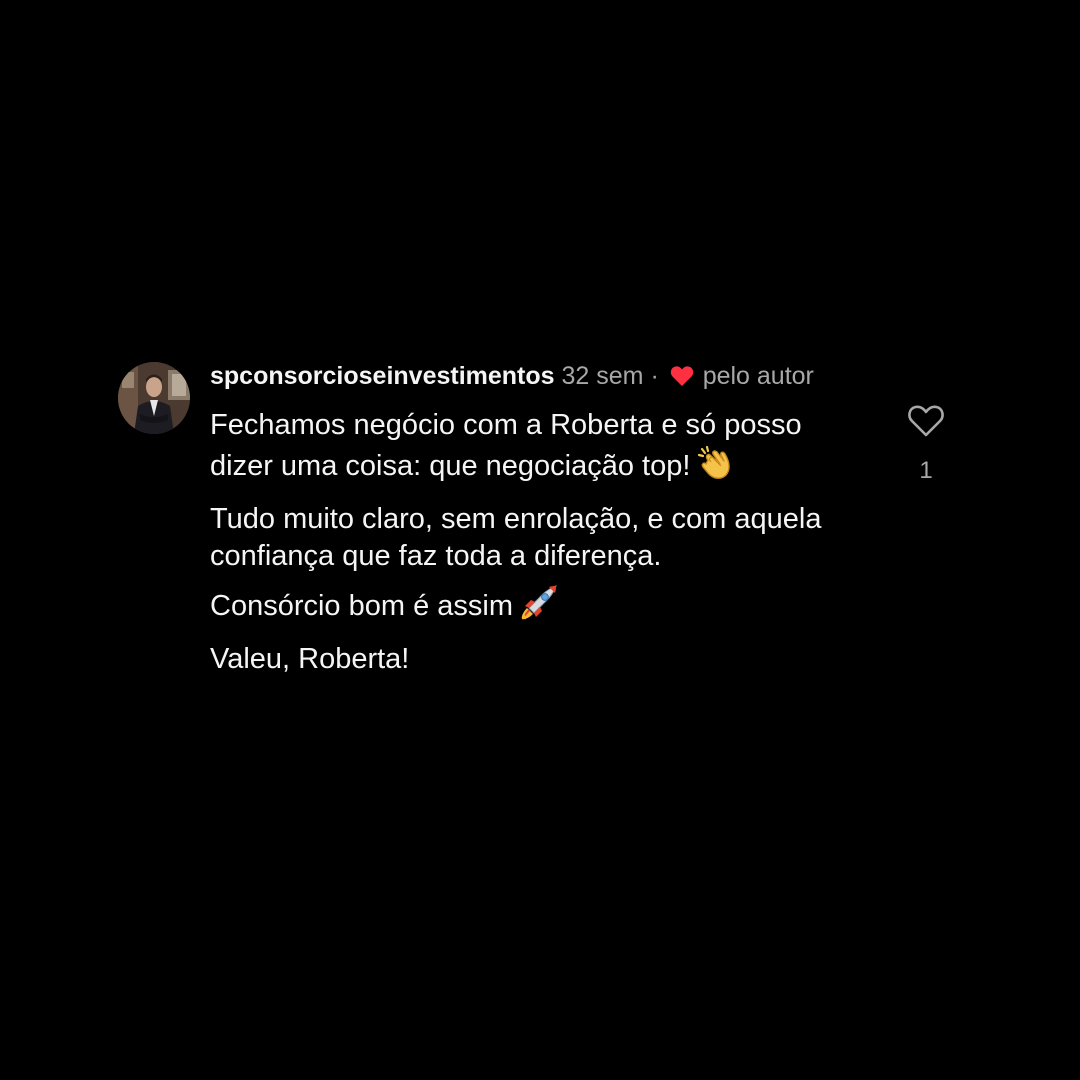 This screenshot has height=1080, width=1080. Describe the element at coordinates (310, 659) in the screenshot. I see `comment-paragraph: Valeu, Roberta!` at that location.